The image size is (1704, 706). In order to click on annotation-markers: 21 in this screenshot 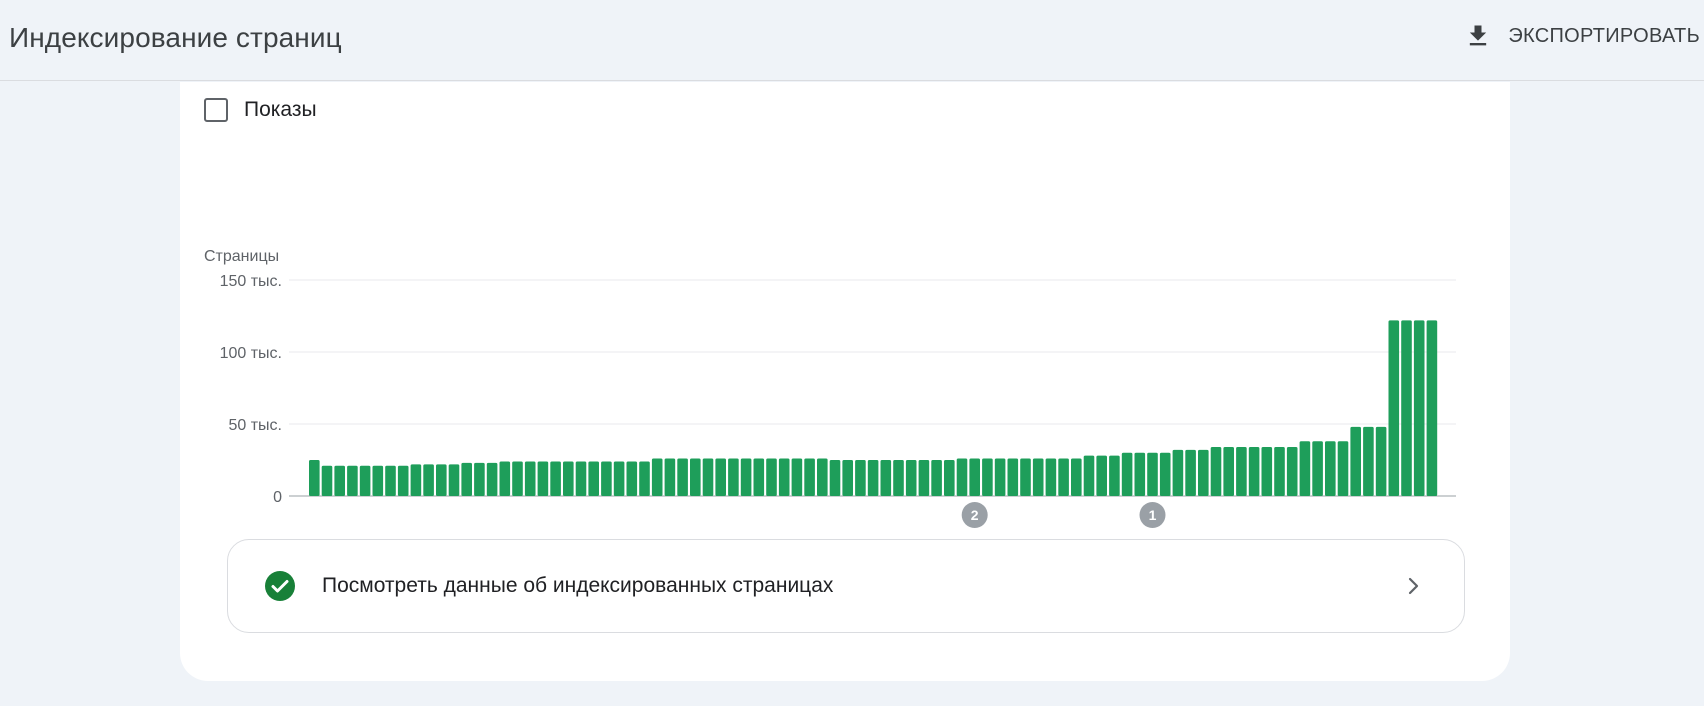, I will do `click(1063, 515)`.